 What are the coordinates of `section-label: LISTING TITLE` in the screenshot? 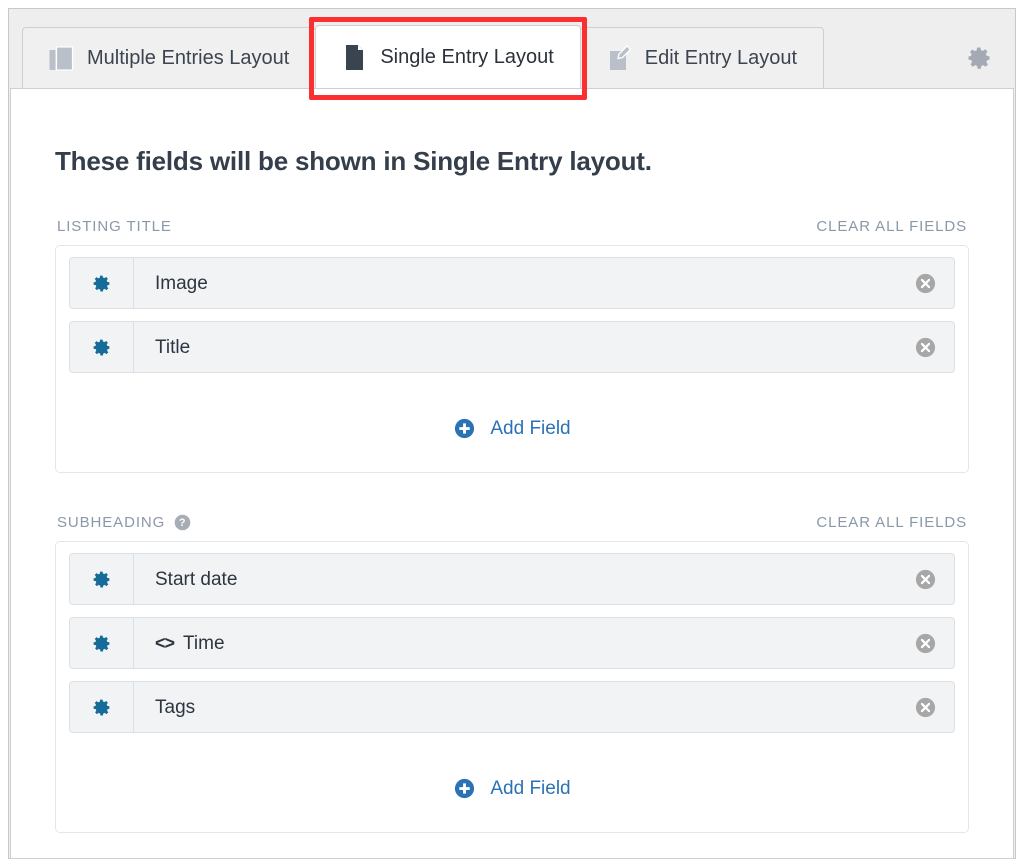 It's located at (114, 226).